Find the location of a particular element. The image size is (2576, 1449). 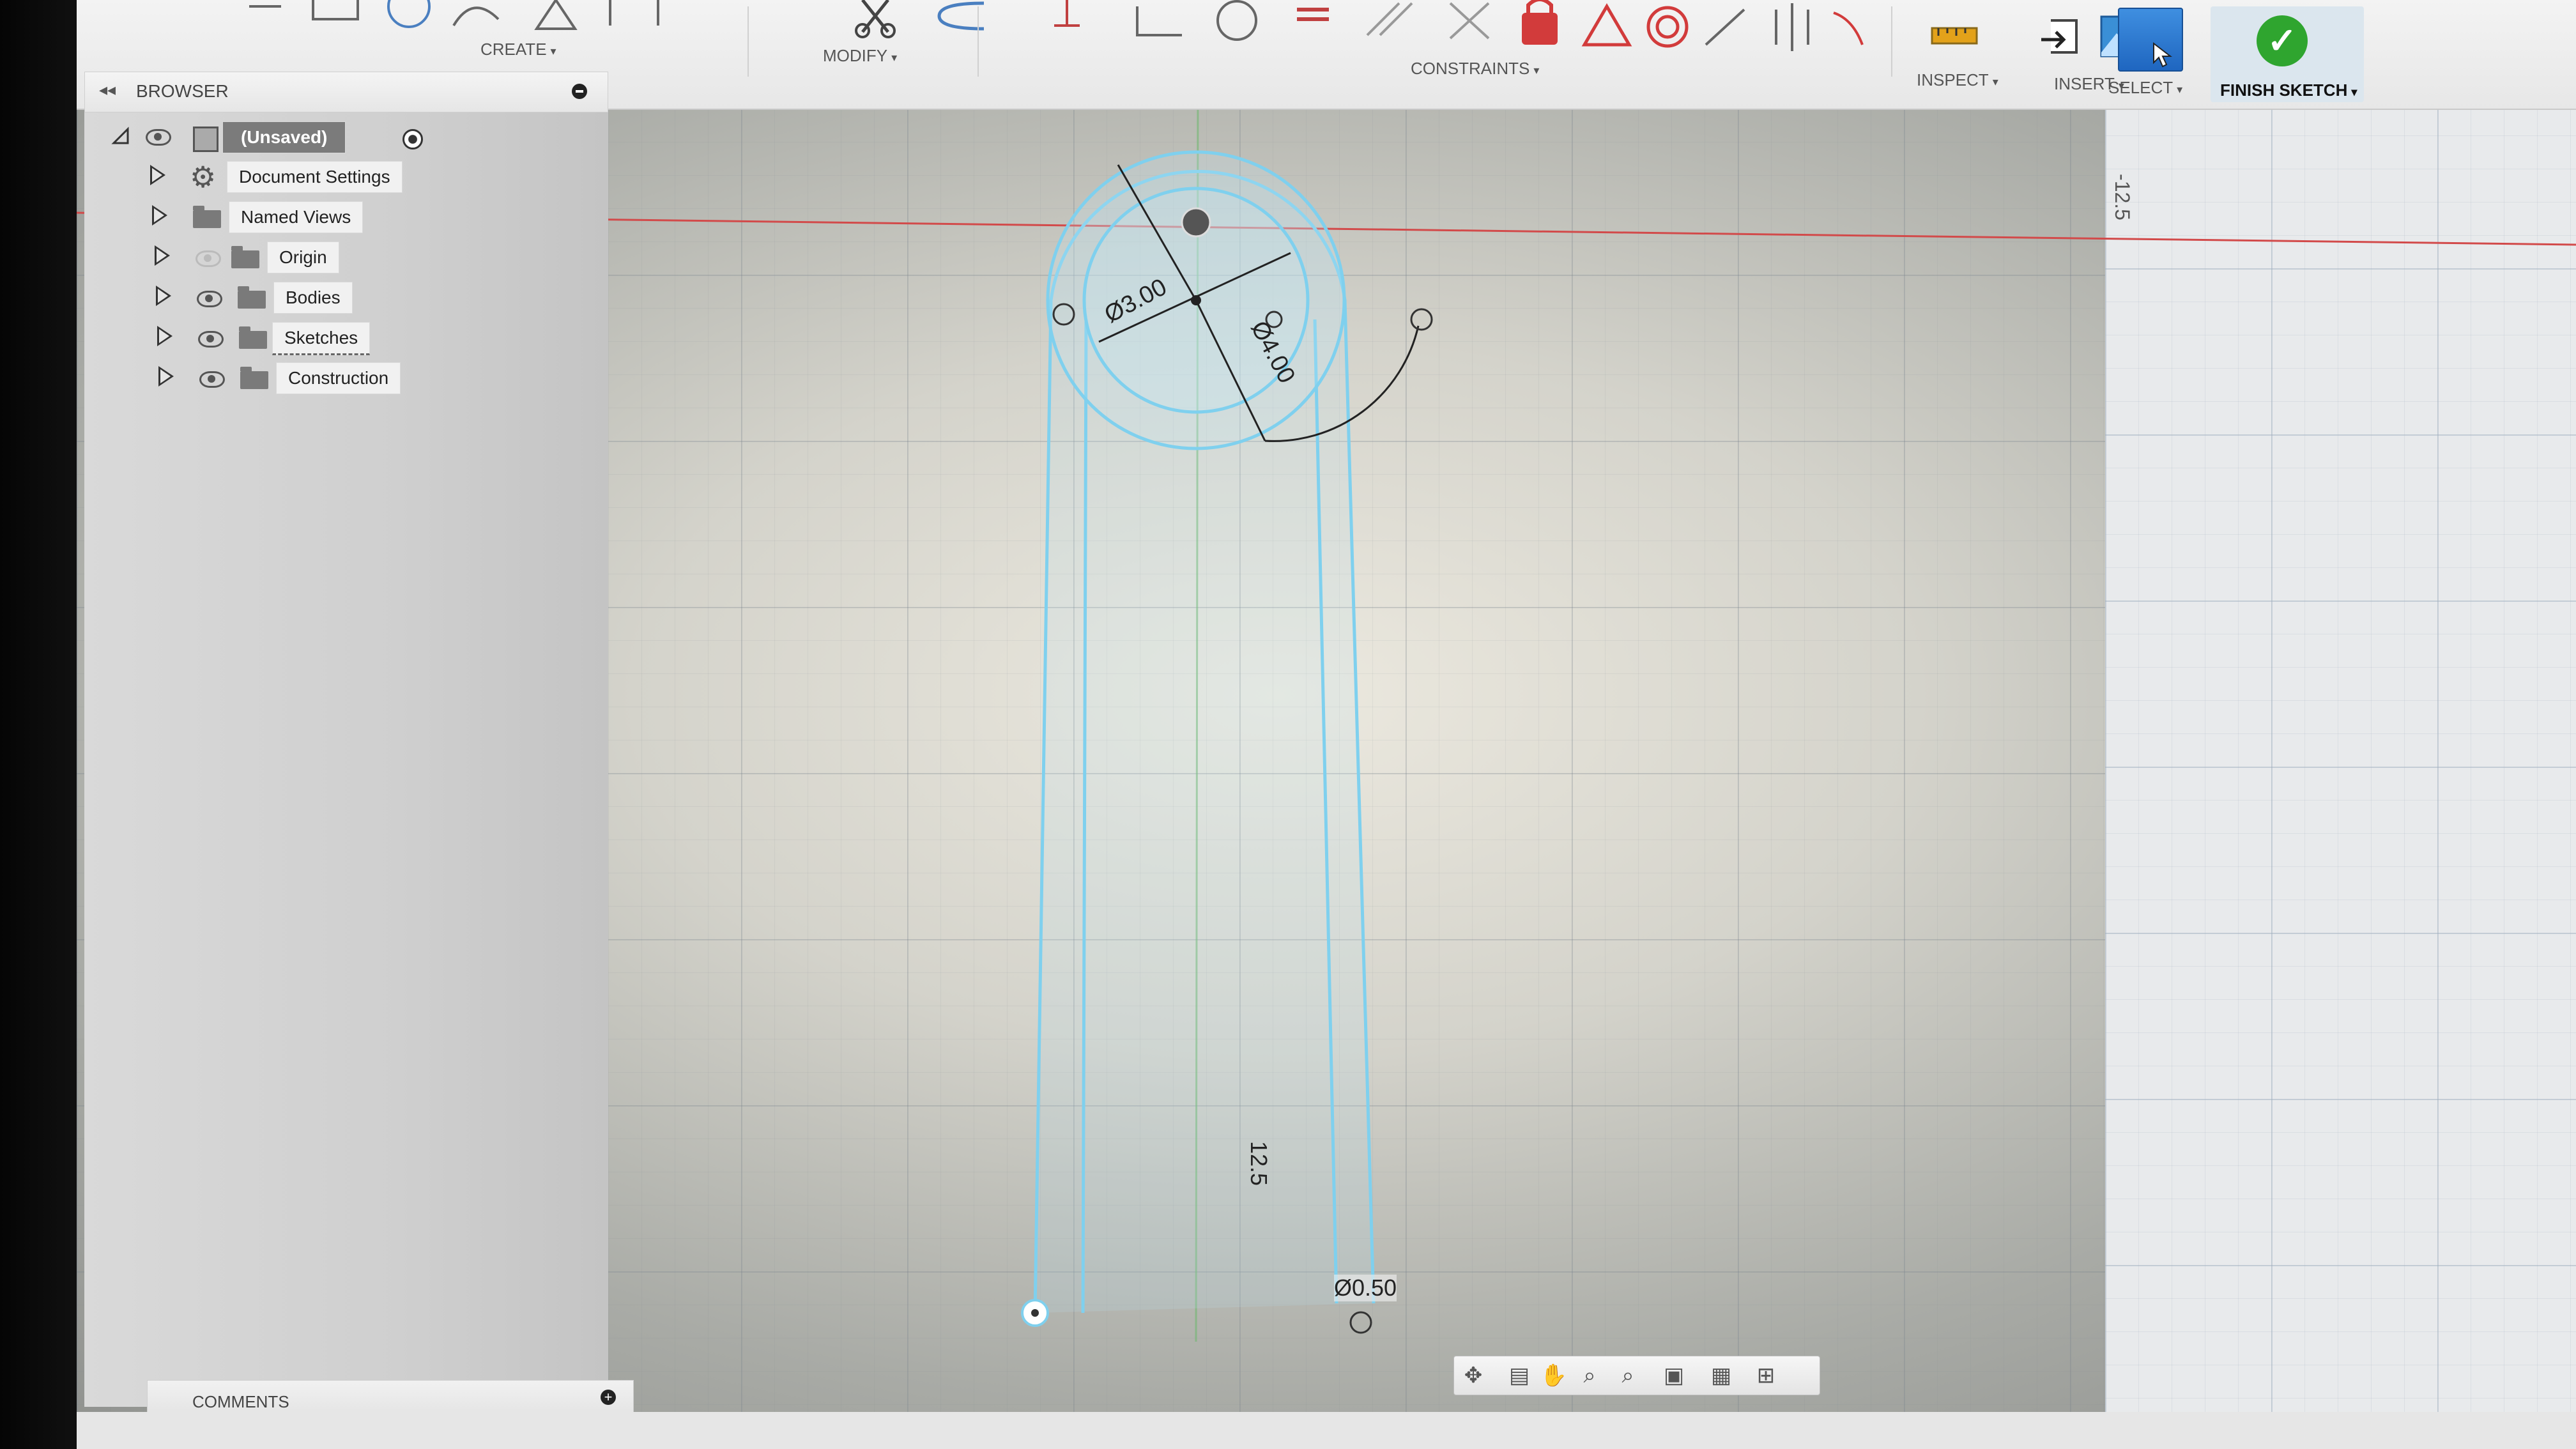

select-caret: ▾ is located at coordinates (2180, 89).